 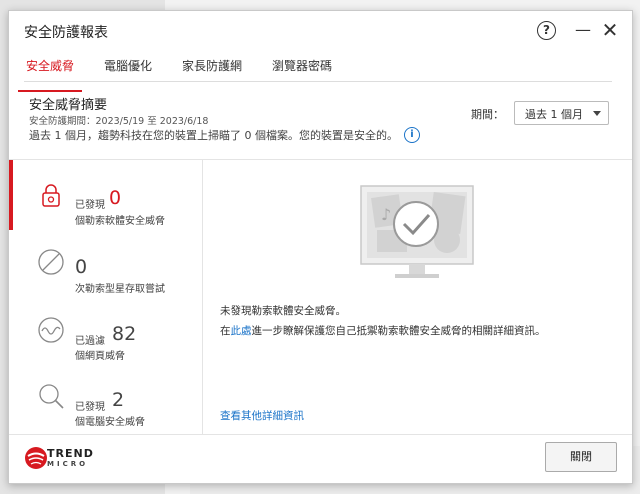 What do you see at coordinates (225, 331) in the screenshot?
I see `learn-prefix: 在` at bounding box center [225, 331].